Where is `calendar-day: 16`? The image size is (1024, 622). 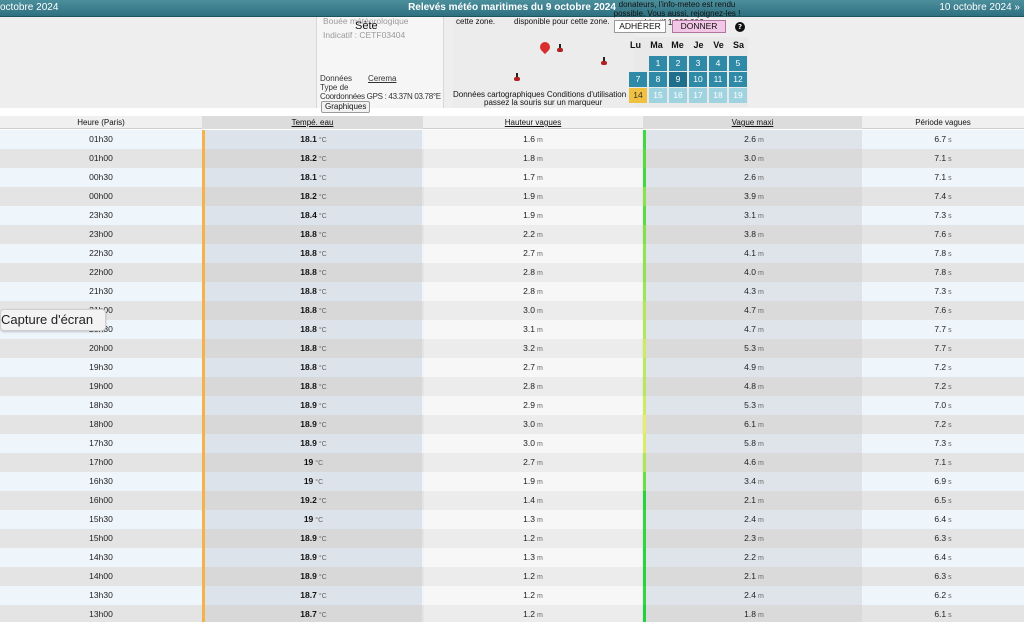
calendar-day: 16 is located at coordinates (678, 95).